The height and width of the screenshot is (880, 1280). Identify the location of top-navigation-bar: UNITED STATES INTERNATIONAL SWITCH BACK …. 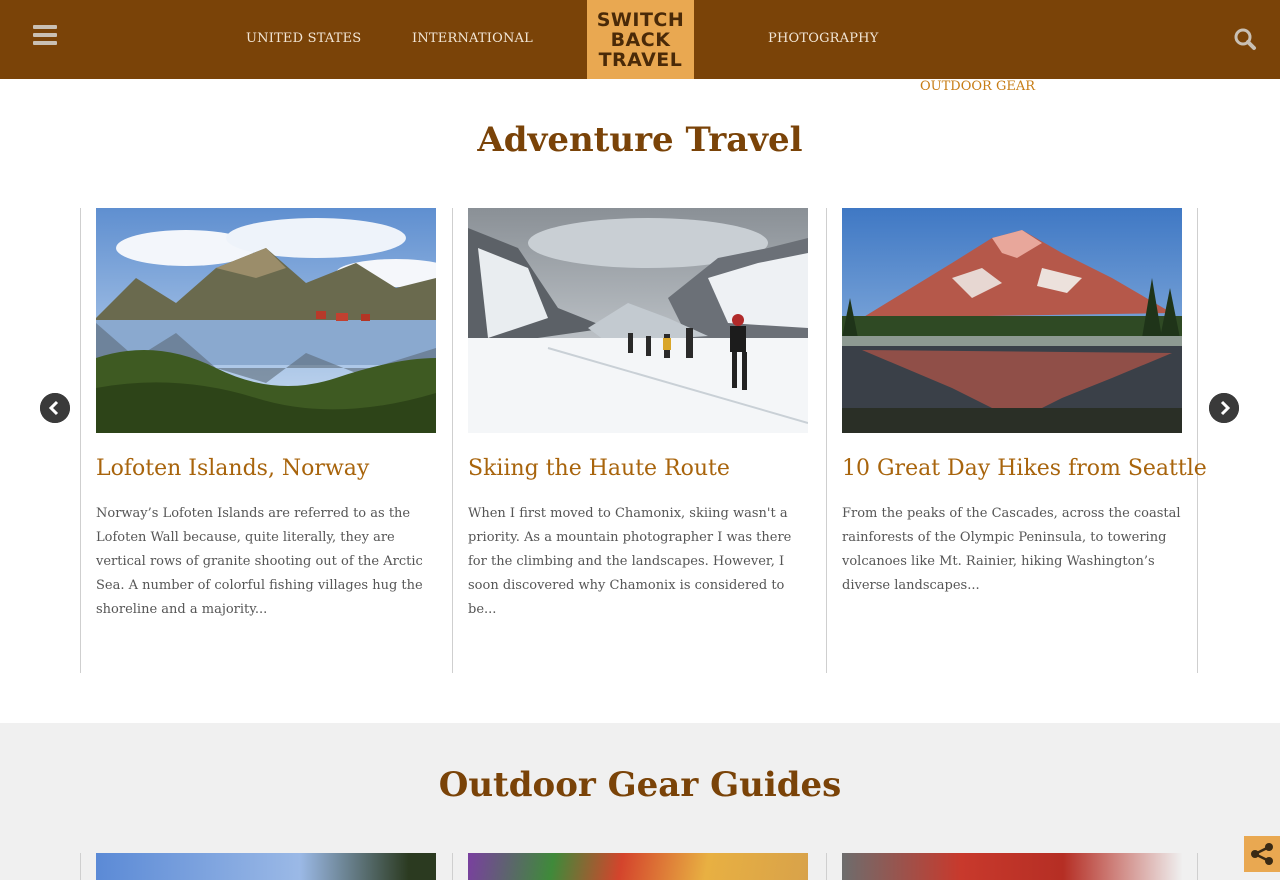
(640, 39).